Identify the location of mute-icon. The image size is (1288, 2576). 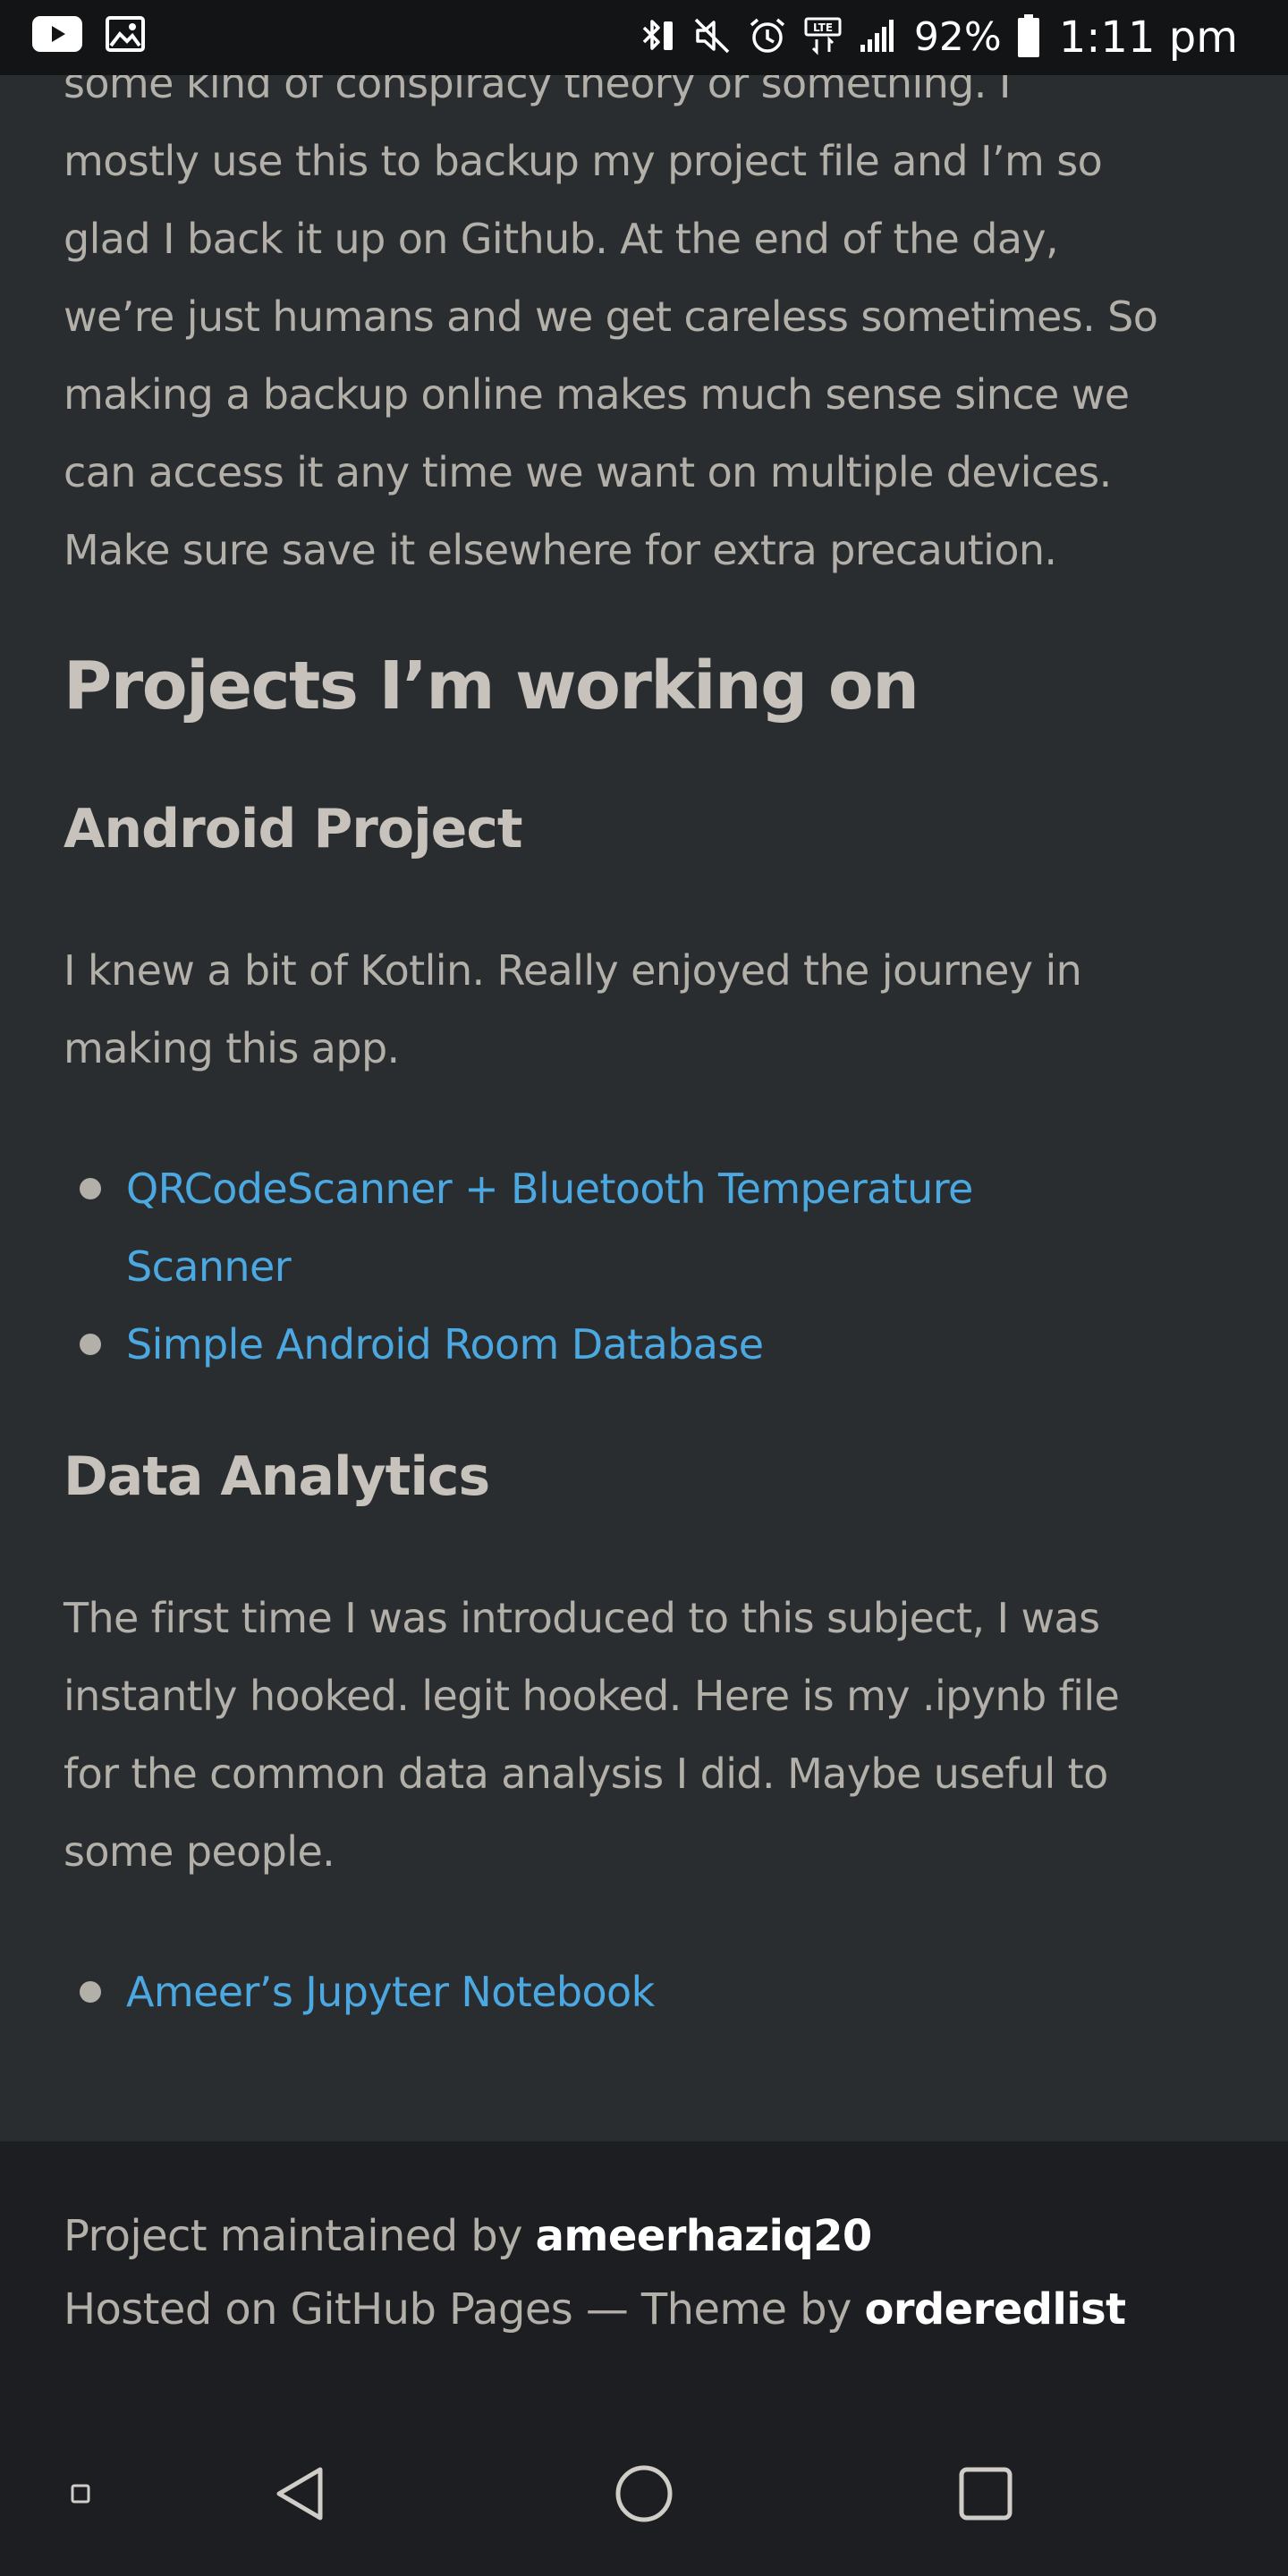
(712, 37).